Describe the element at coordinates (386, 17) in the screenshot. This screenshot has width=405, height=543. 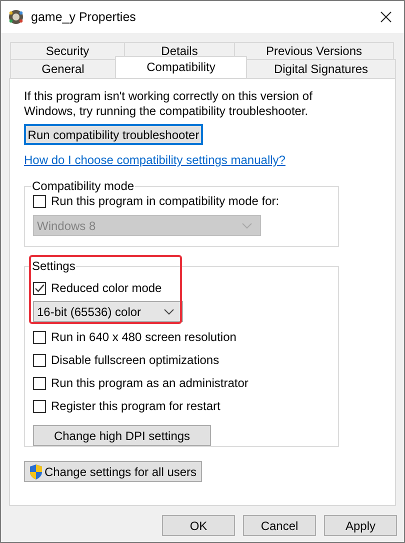
I see `close-icon` at that location.